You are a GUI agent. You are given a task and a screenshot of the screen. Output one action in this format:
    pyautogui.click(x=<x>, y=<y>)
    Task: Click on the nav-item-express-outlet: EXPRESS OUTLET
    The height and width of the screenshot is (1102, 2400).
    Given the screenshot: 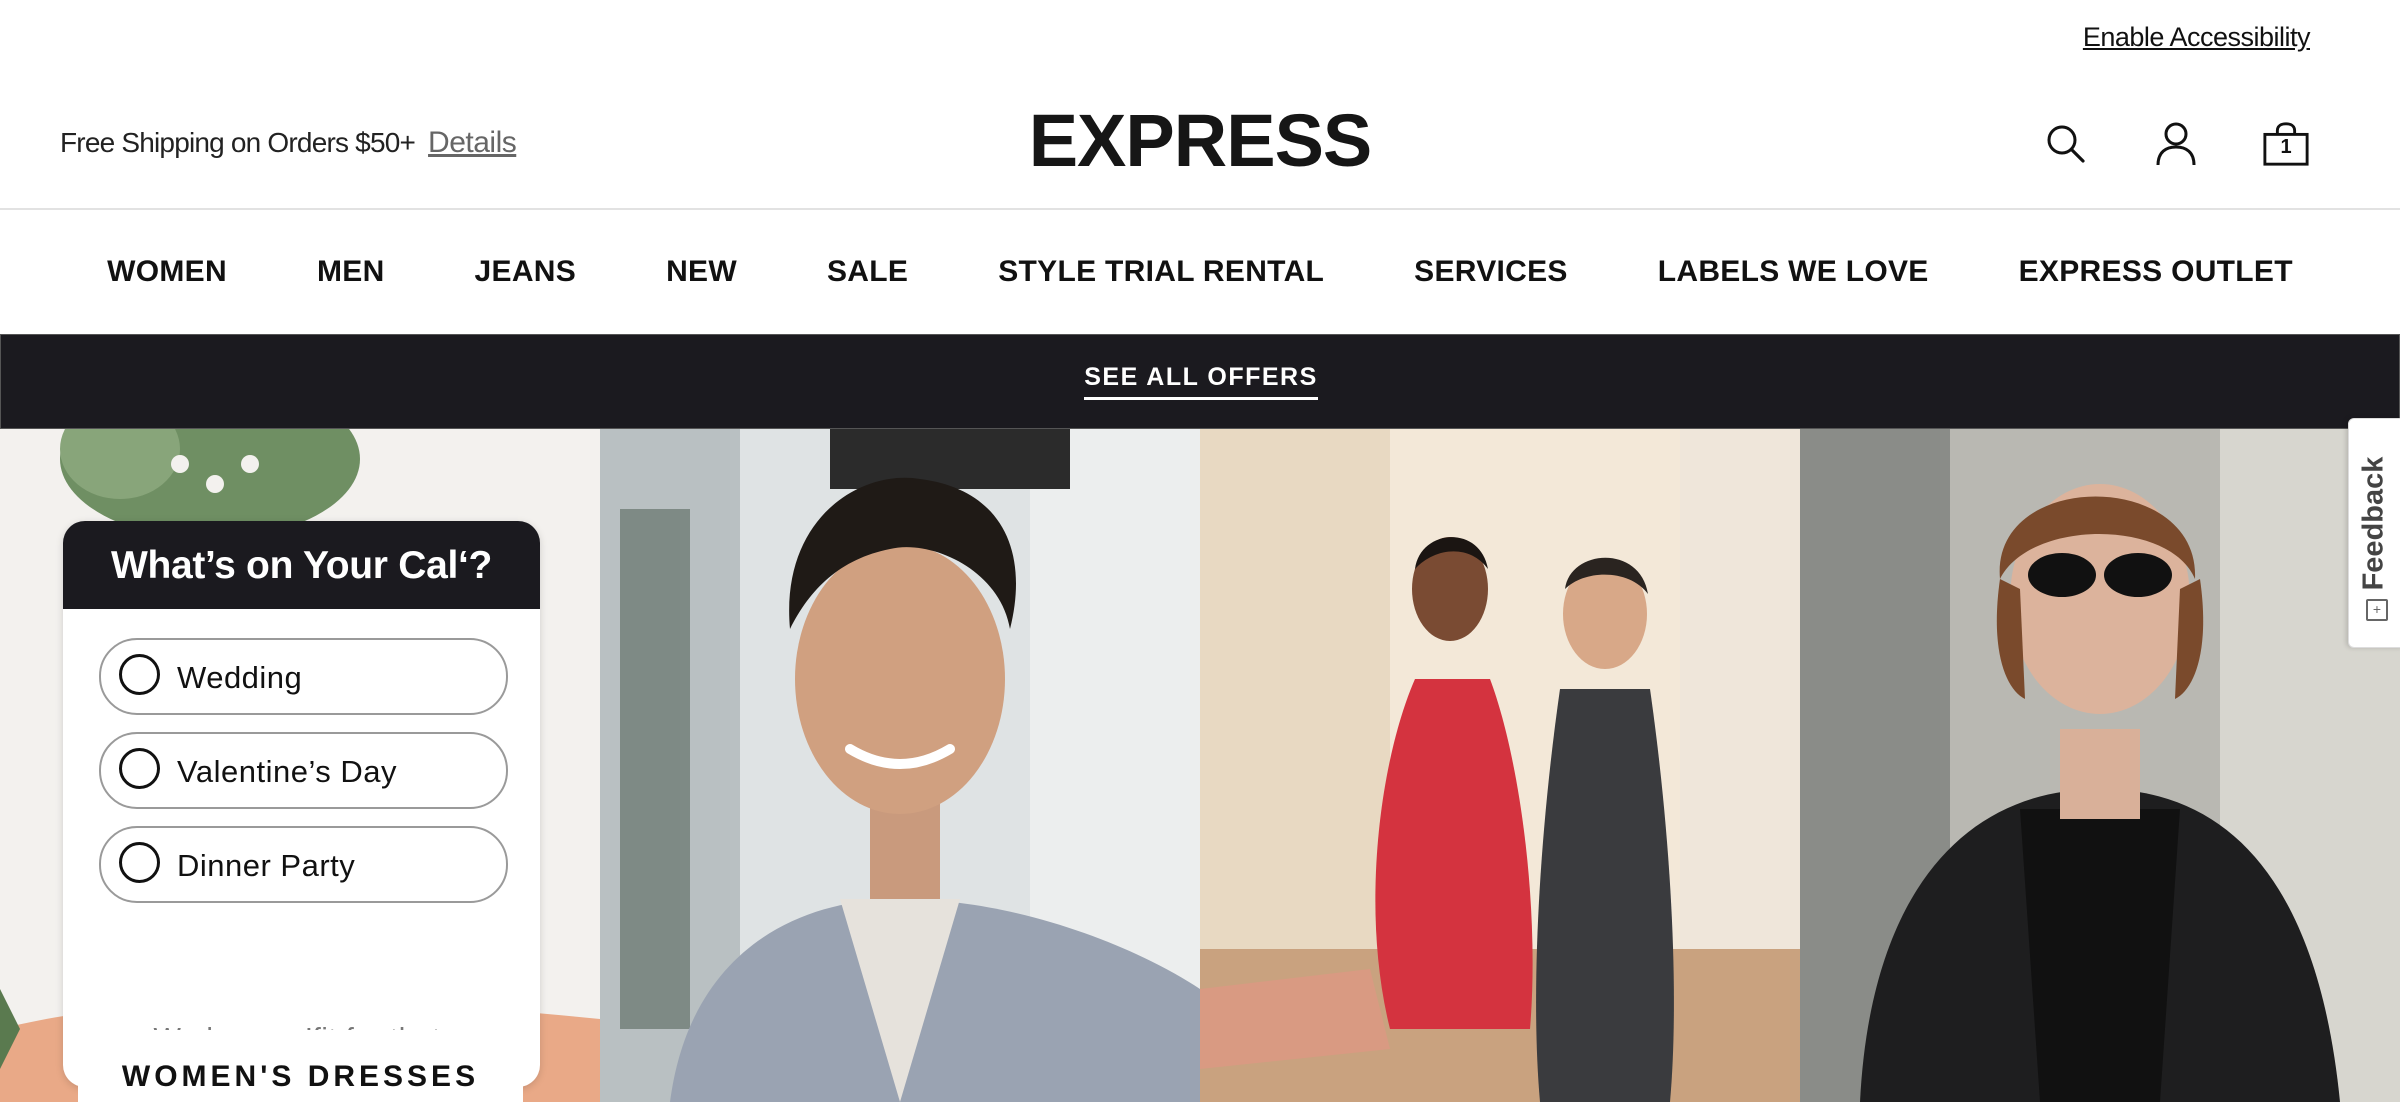 What is the action you would take?
    pyautogui.click(x=2156, y=272)
    